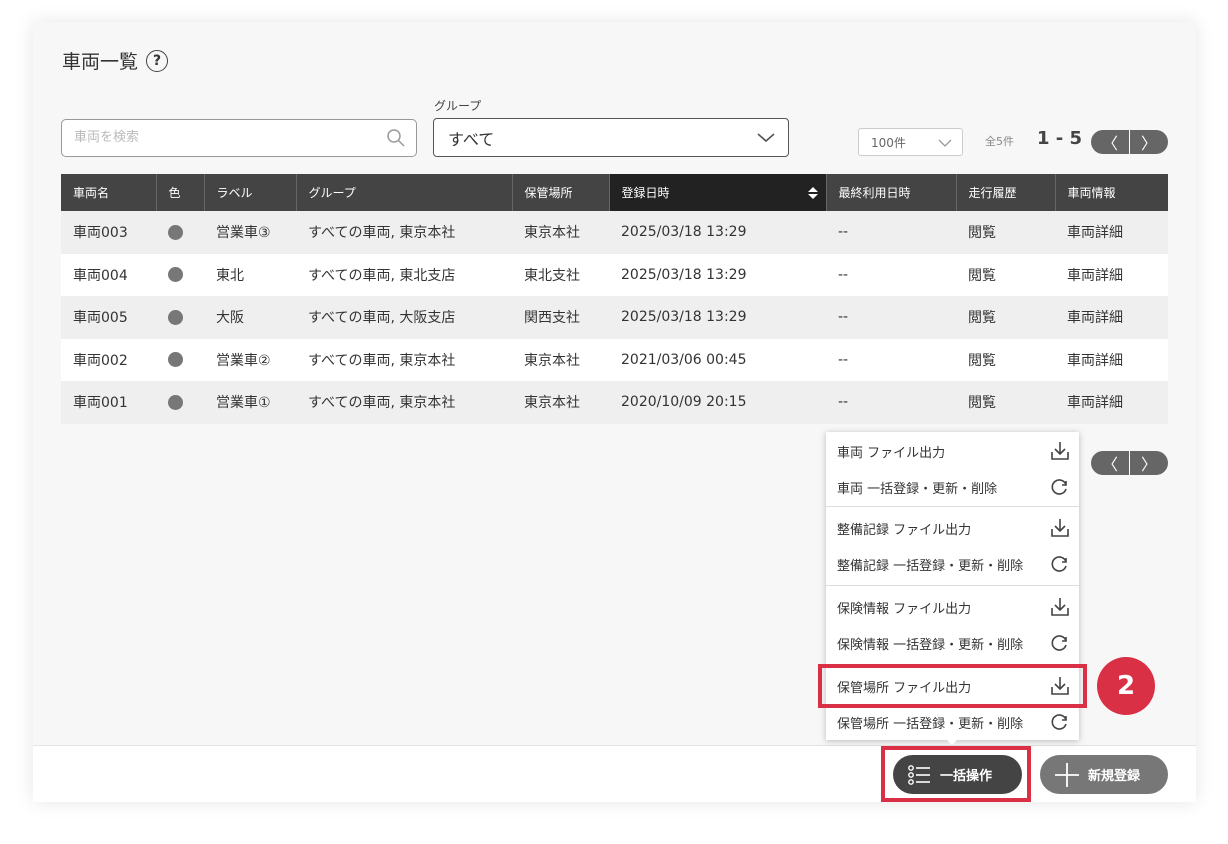 The width and height of the screenshot is (1228, 844). I want to click on menu-item-insurance-bulk: 保険情報 一括登録・更新・削除, so click(952, 643).